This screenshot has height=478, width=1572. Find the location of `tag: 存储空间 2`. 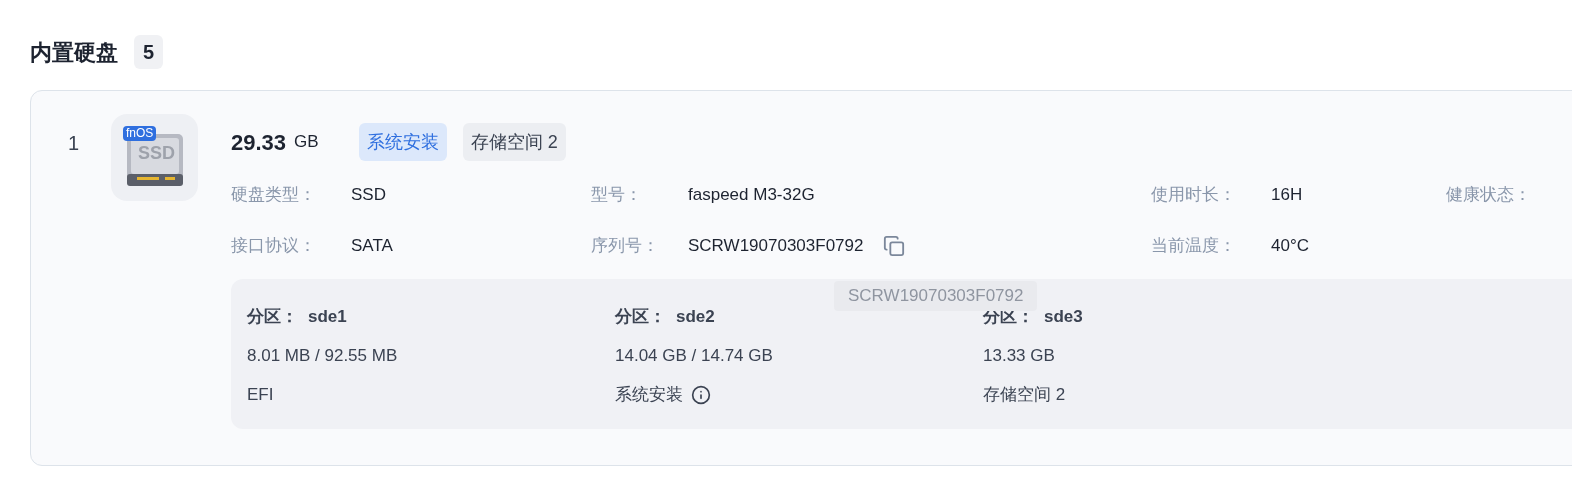

tag: 存储空间 2 is located at coordinates (514, 142).